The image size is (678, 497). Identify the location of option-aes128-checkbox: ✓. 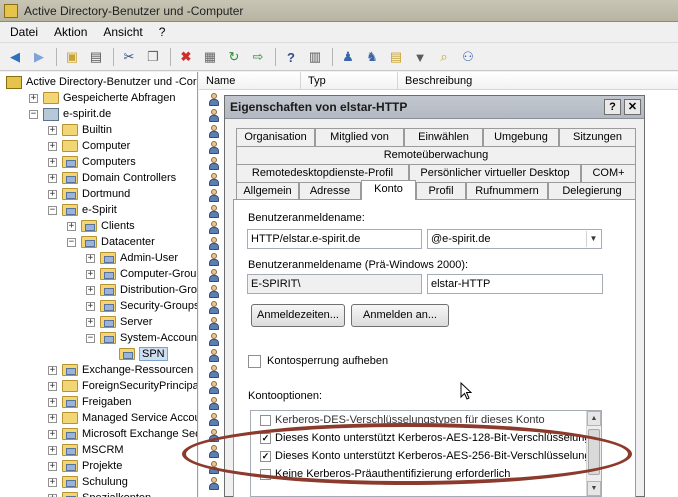
(265, 438).